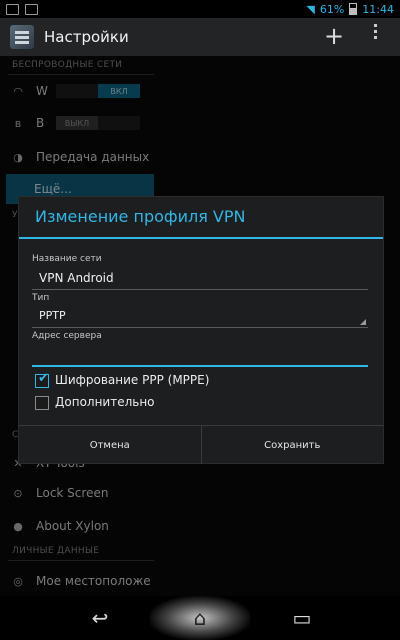  I want to click on server-address-label: Адрес сервера, so click(67, 336).